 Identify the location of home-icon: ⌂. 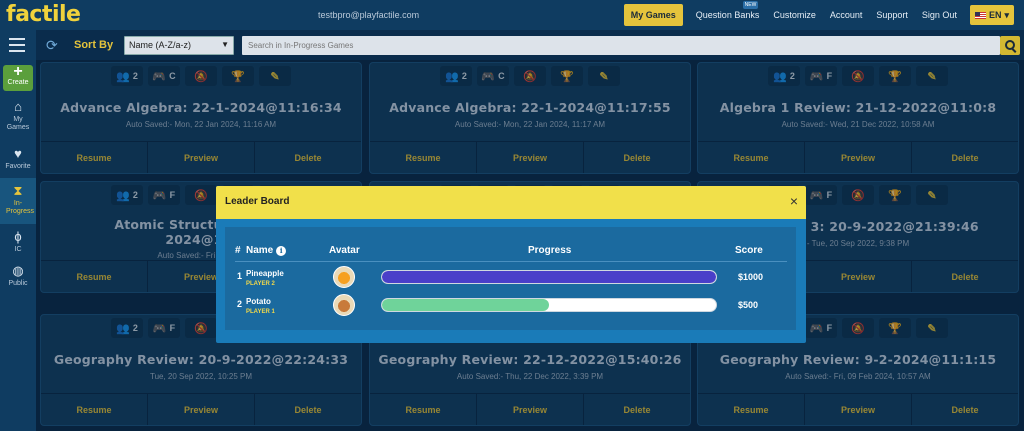
(18, 106).